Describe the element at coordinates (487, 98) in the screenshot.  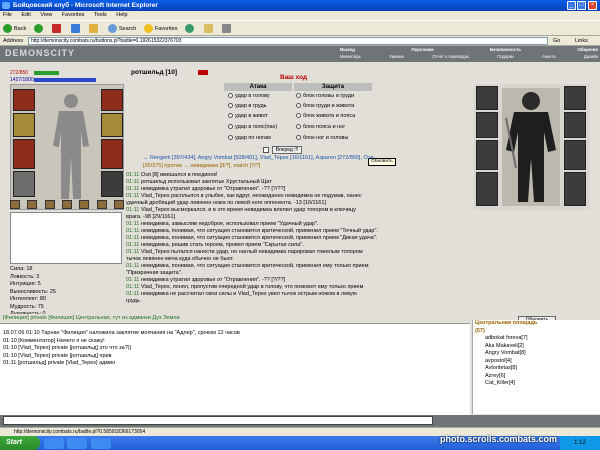
I see `enemy-helmet-slot` at that location.